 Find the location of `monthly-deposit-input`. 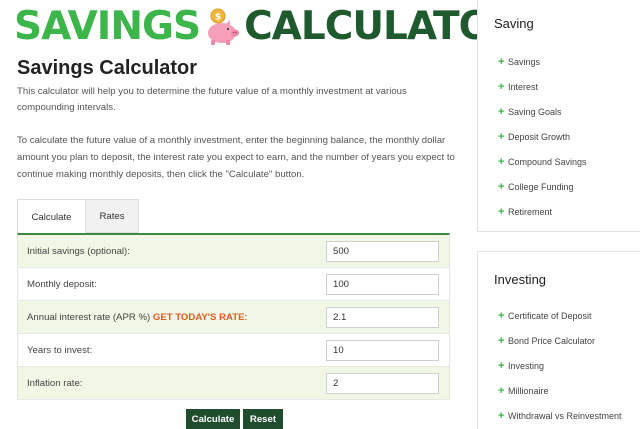

monthly-deposit-input is located at coordinates (382, 284).